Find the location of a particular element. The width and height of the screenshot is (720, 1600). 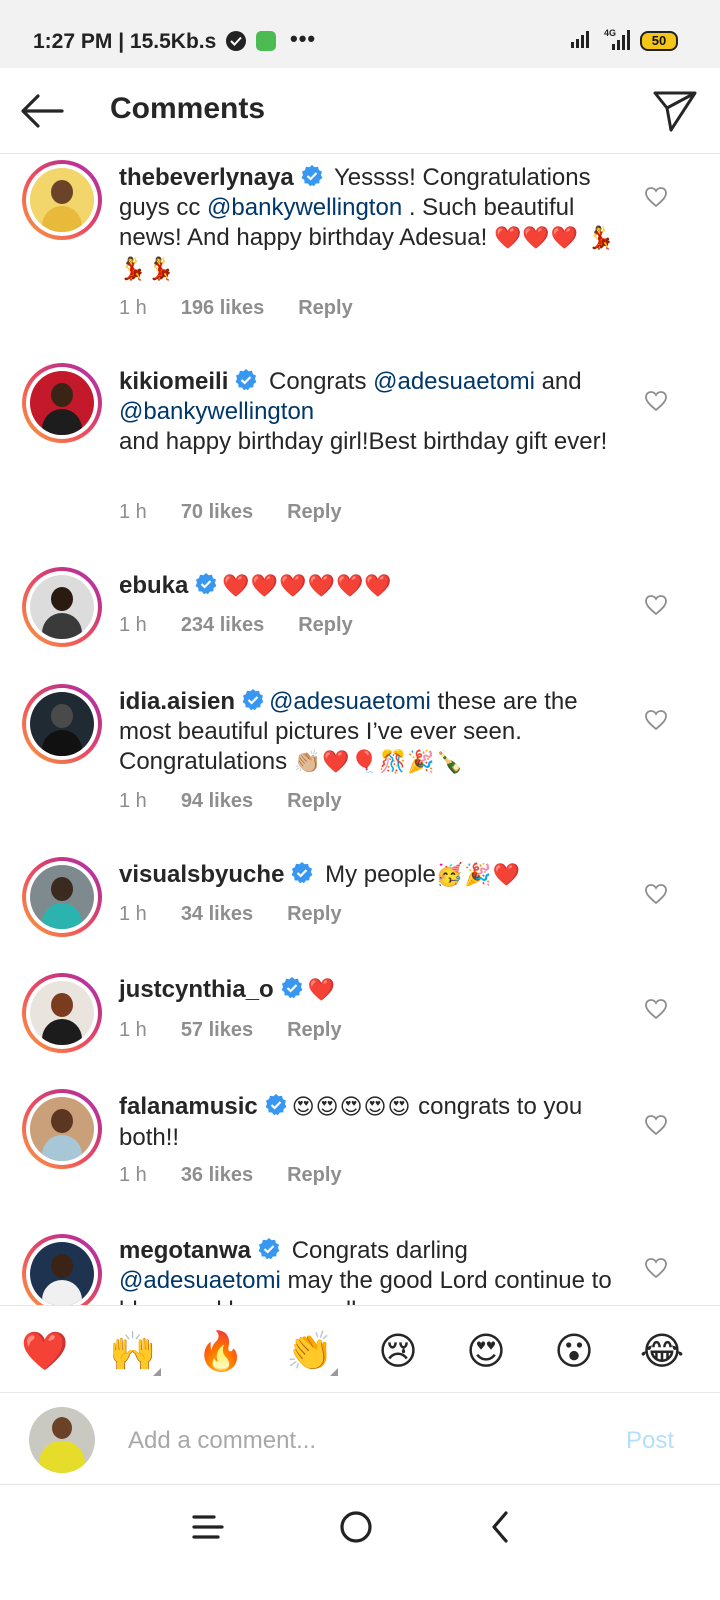

reaction-surprised: 😮 is located at coordinates (574, 1351).